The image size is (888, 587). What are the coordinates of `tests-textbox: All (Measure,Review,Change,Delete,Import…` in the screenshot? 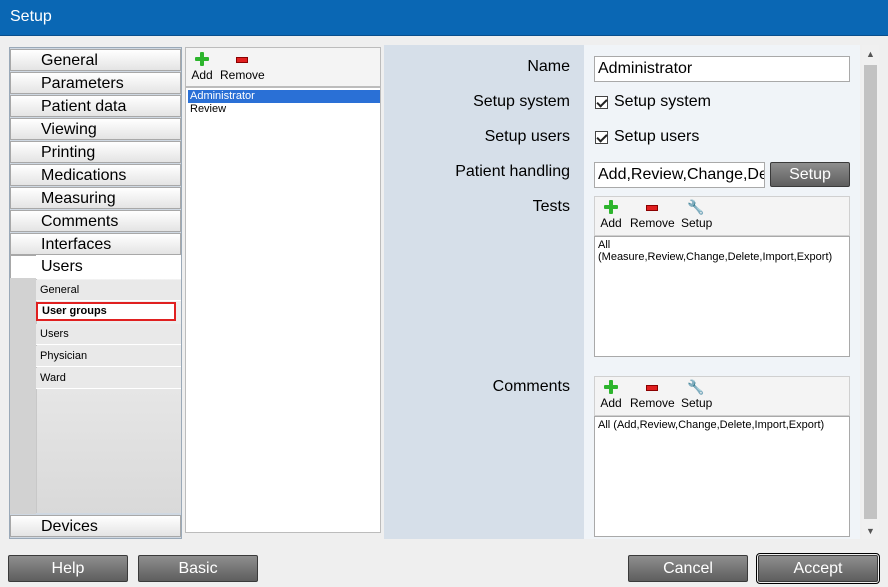 It's located at (722, 296).